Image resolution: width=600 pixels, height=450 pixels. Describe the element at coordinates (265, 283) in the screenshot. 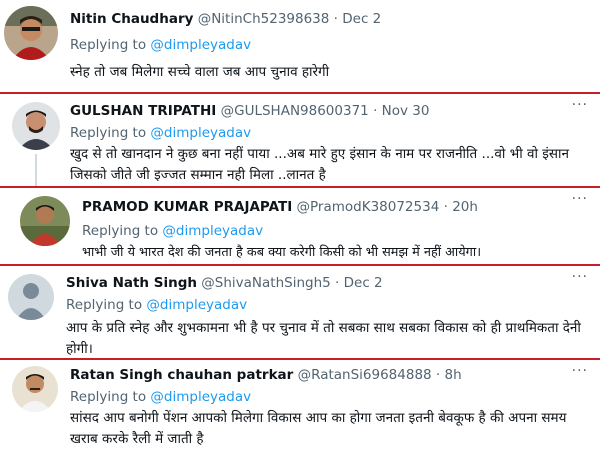

I see `user-handle: @ShivaNathSingh5` at that location.